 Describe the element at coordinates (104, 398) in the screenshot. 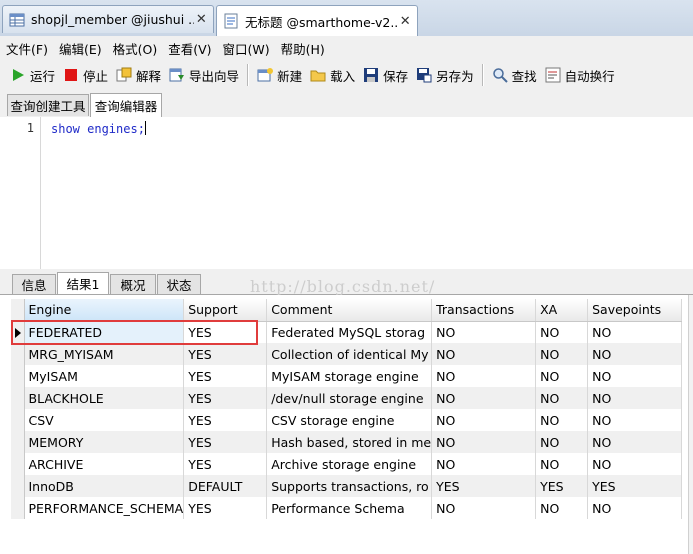

I see `table-cell: BLACKHOLE` at that location.